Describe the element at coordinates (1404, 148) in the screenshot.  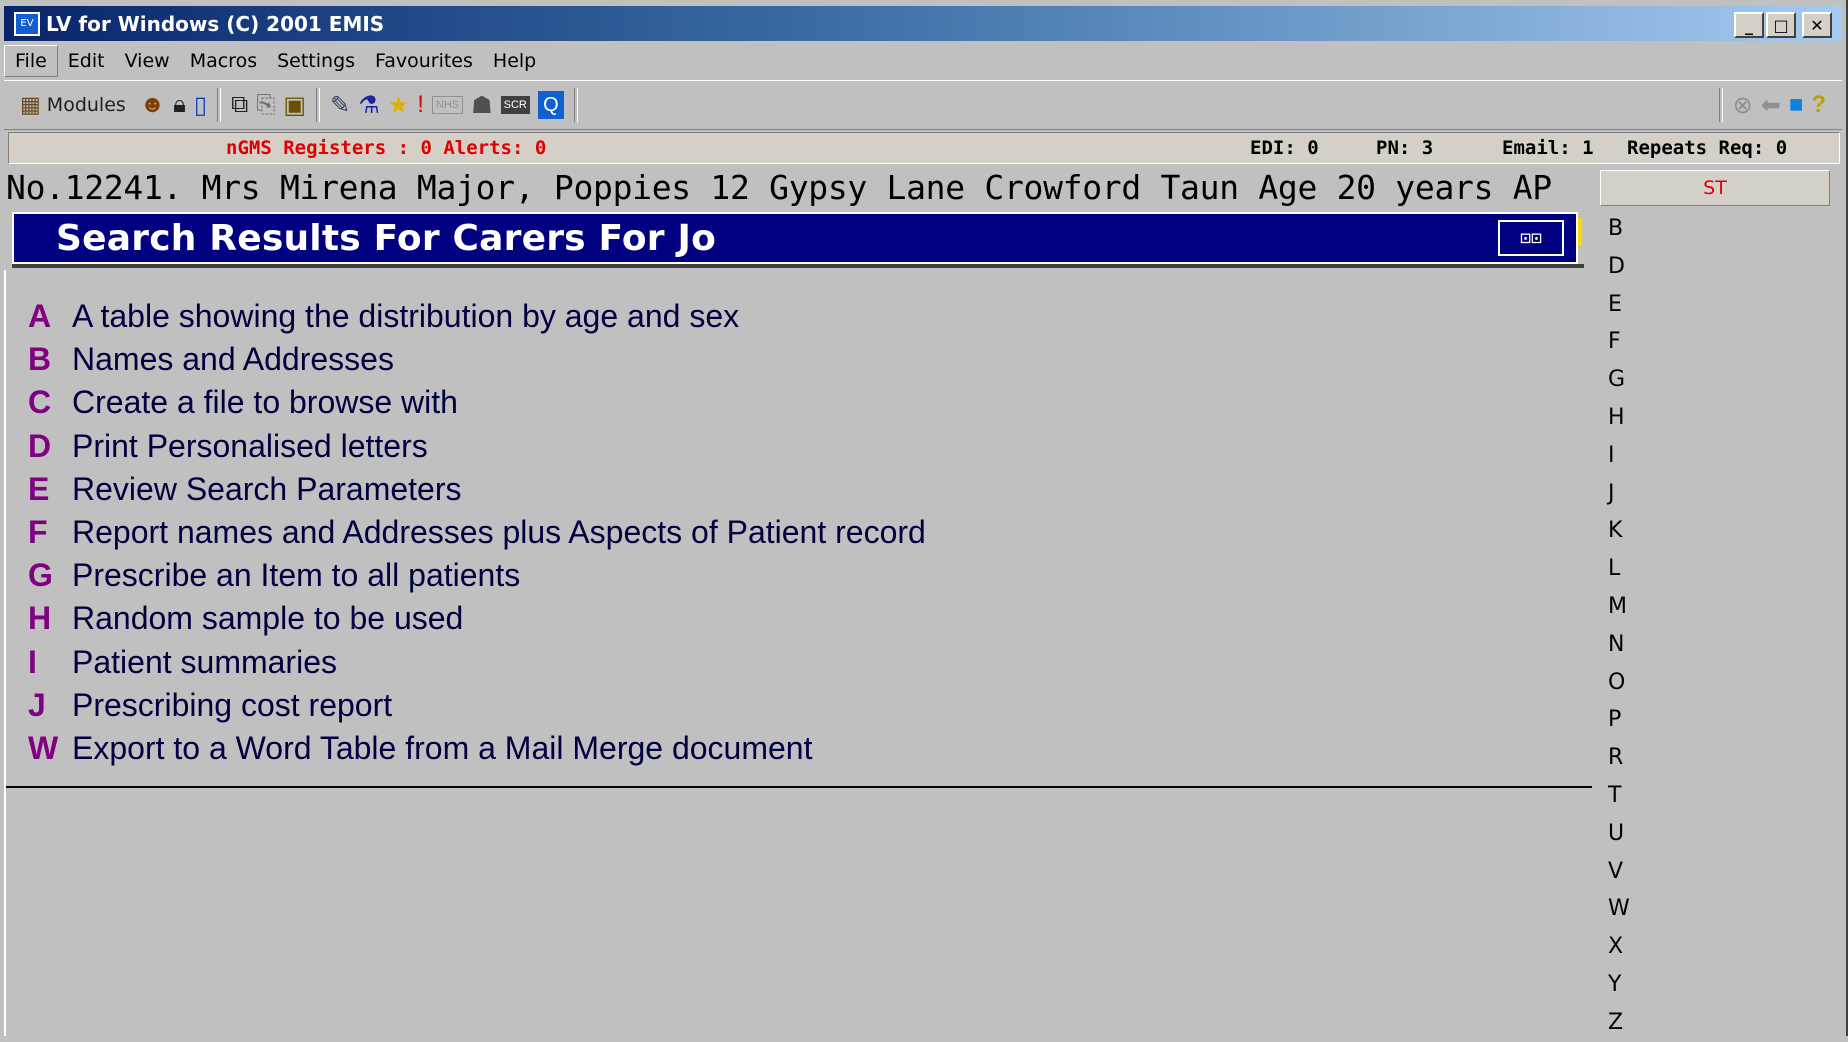
I see `pn-status: PN: 3` at that location.